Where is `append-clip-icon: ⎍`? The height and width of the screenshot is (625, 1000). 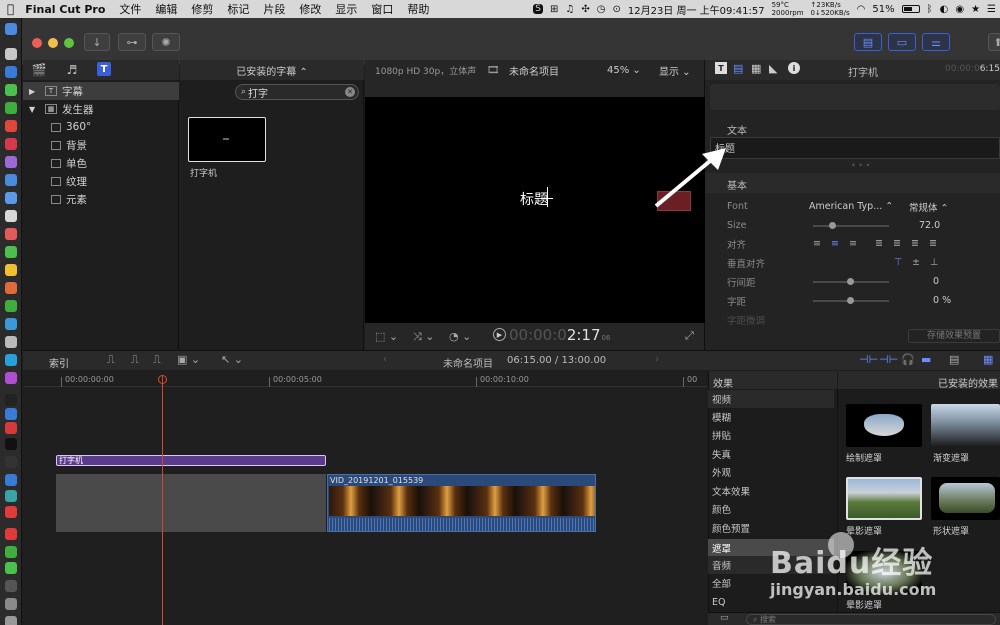
append-clip-icon: ⎍ is located at coordinates (157, 360).